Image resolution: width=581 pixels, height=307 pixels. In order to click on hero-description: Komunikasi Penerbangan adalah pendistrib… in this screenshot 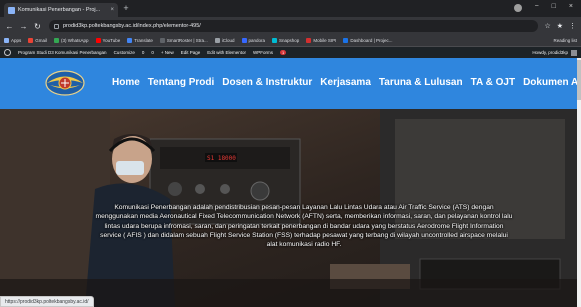, I will do `click(304, 226)`.